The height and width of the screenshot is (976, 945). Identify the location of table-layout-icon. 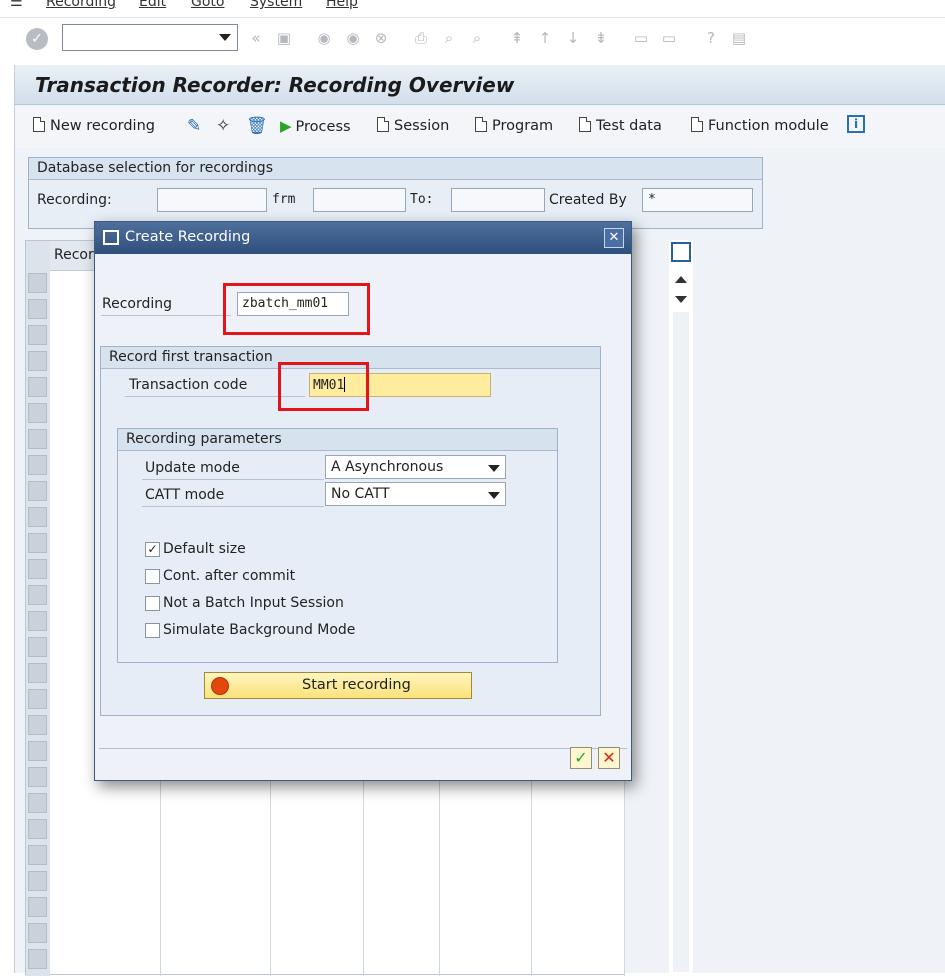
(681, 252).